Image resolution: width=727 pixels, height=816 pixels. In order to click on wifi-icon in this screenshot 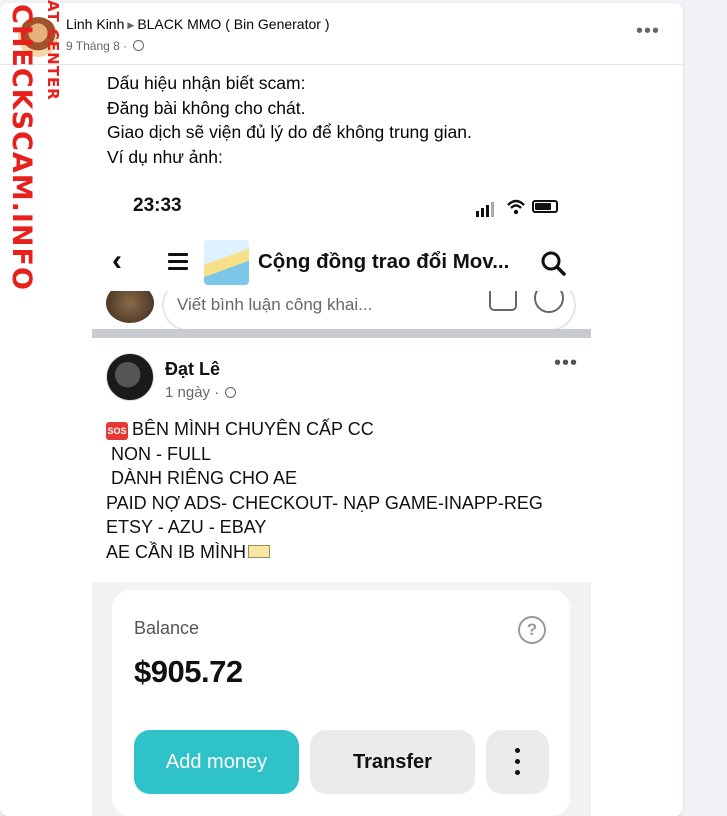, I will do `click(516, 207)`.